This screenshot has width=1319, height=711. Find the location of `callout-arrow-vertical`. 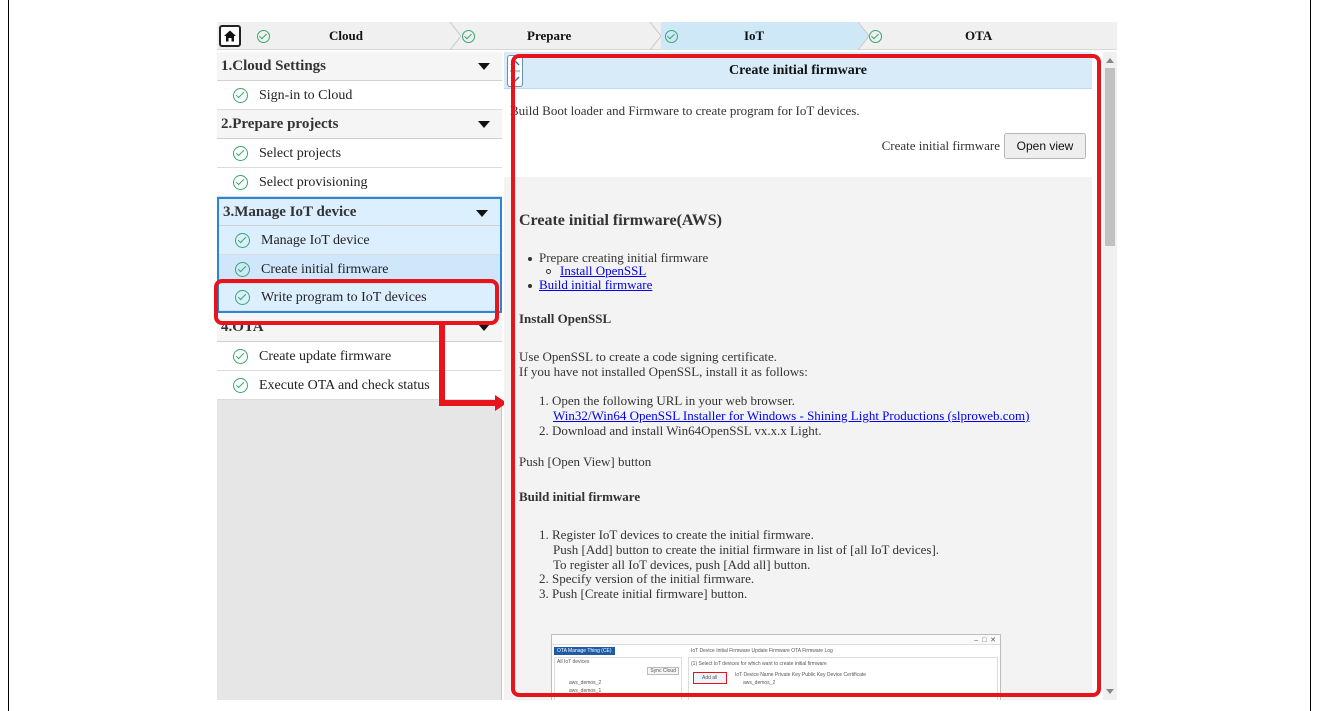

callout-arrow-vertical is located at coordinates (442, 362).